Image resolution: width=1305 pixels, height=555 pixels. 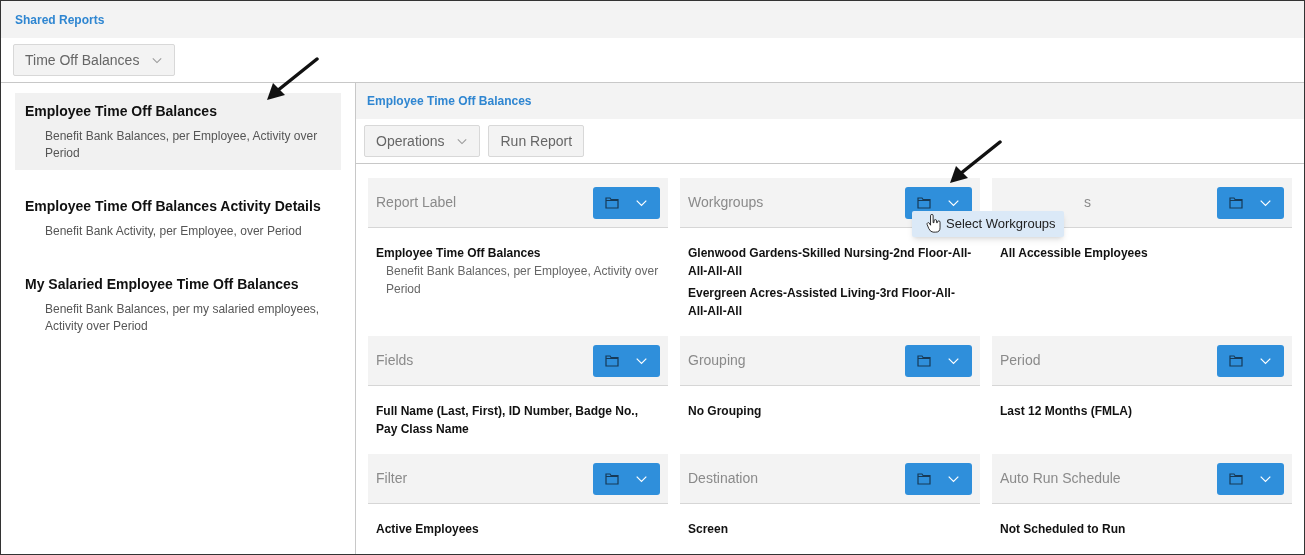 What do you see at coordinates (717, 360) in the screenshot?
I see `card-title: Grouping` at bounding box center [717, 360].